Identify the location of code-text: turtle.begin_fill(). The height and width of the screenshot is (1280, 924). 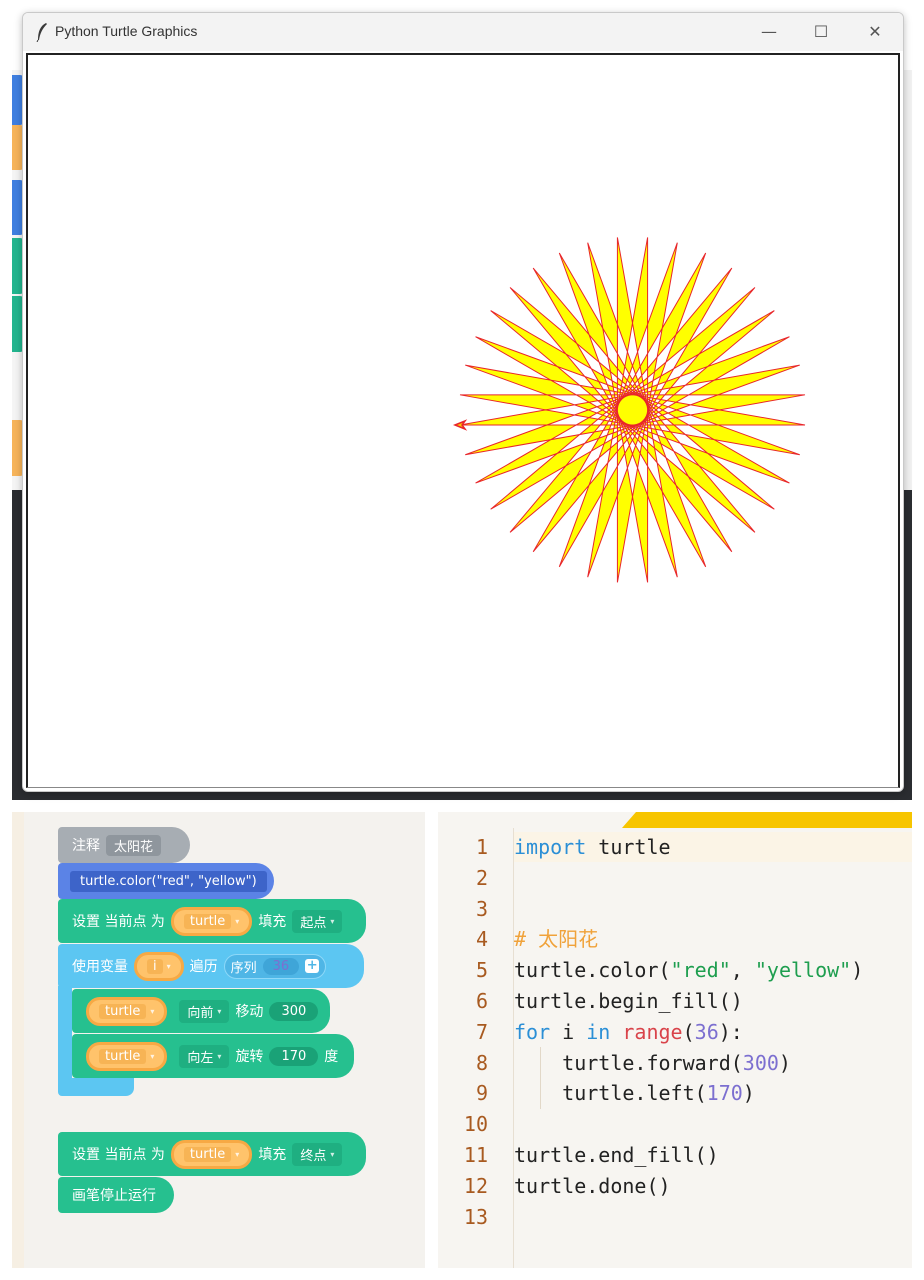
(628, 1001).